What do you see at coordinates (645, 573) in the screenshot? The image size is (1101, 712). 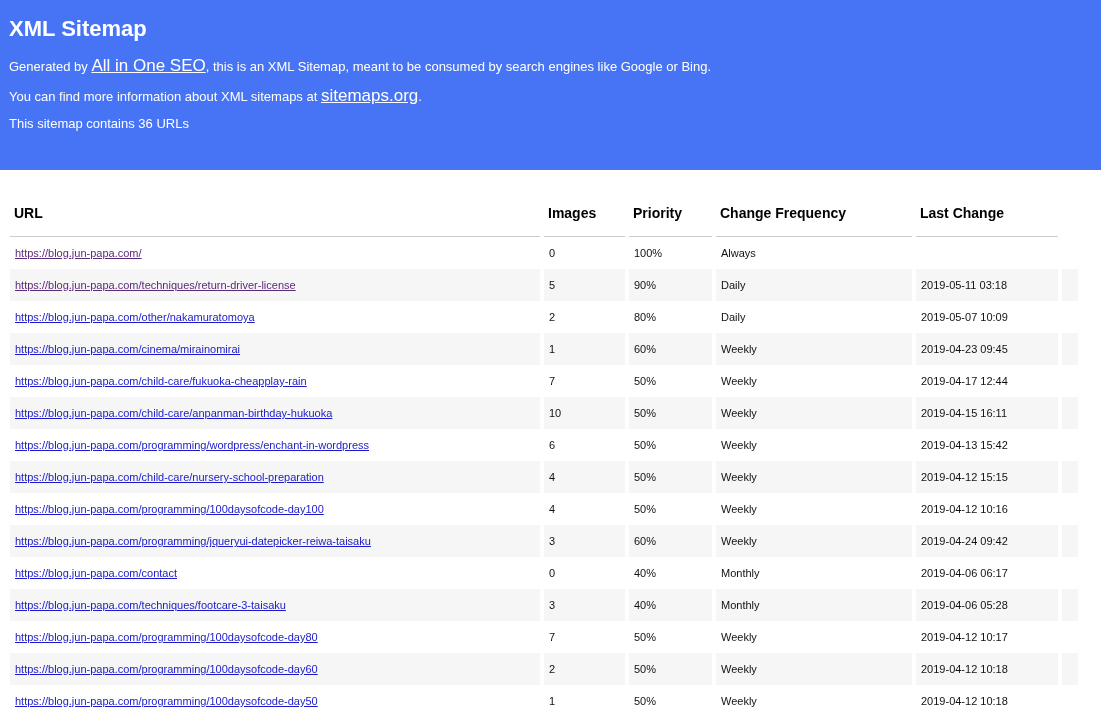 I see `table-cell-text: 40%` at bounding box center [645, 573].